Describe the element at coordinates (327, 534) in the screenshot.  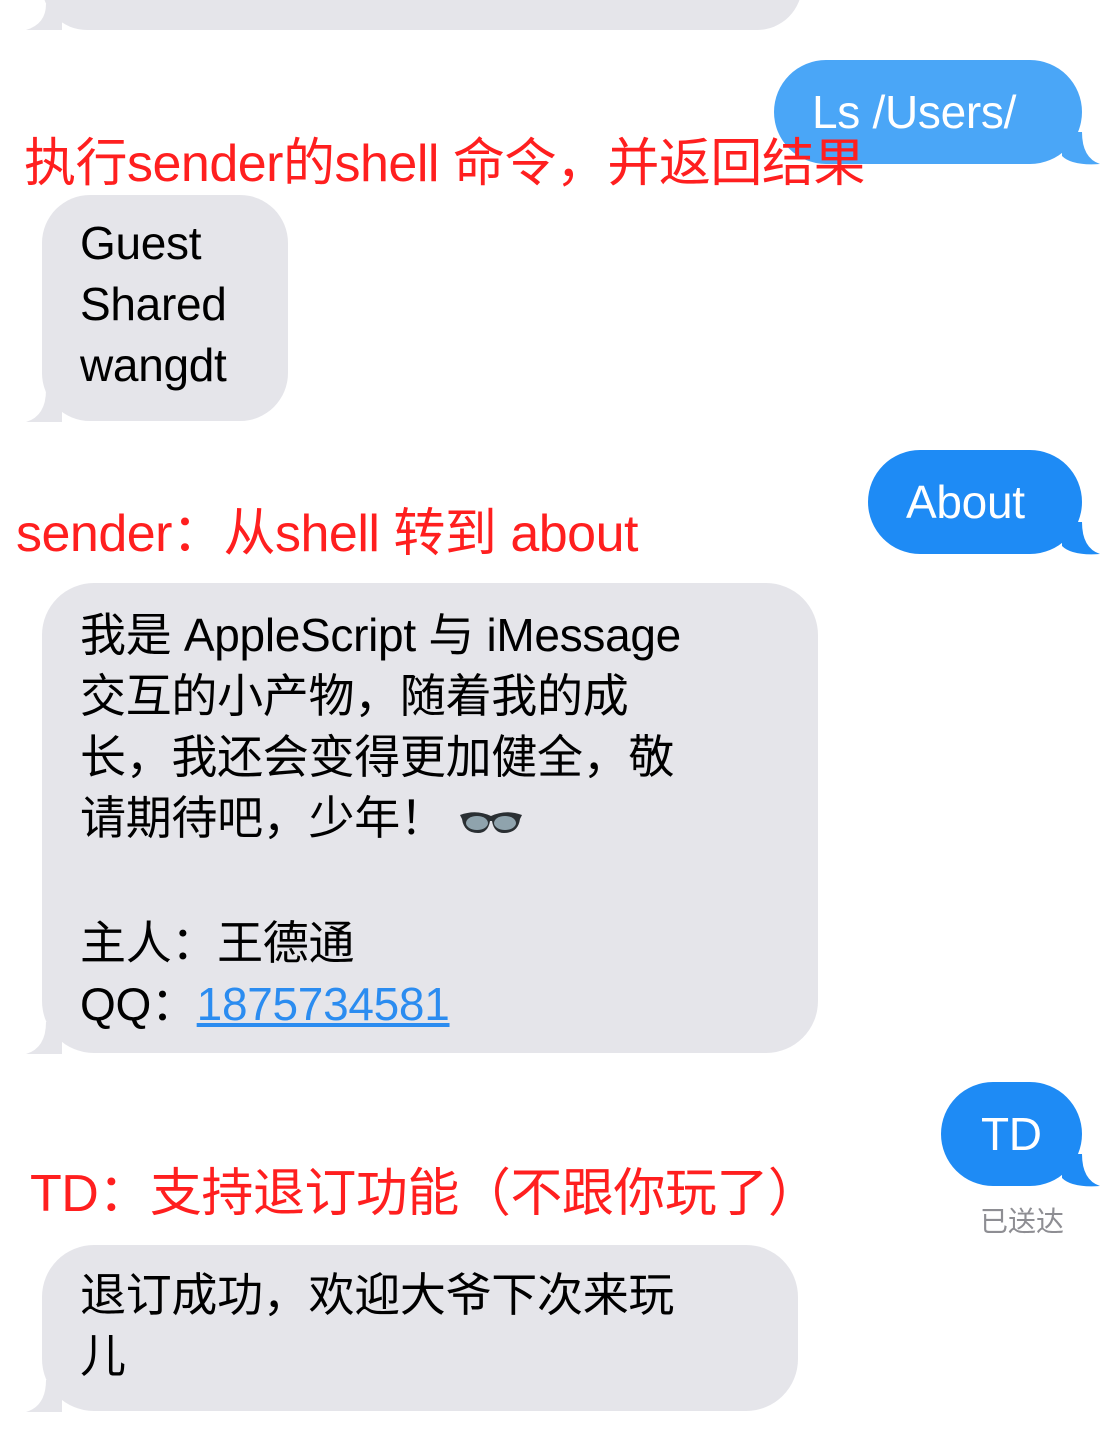
I see `annotation-about: sender：从shell 转到 about` at that location.